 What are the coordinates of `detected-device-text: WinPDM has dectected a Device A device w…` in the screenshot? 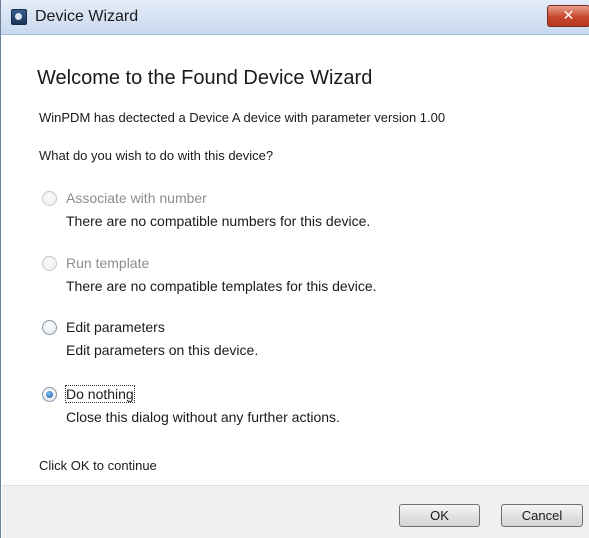 It's located at (242, 117).